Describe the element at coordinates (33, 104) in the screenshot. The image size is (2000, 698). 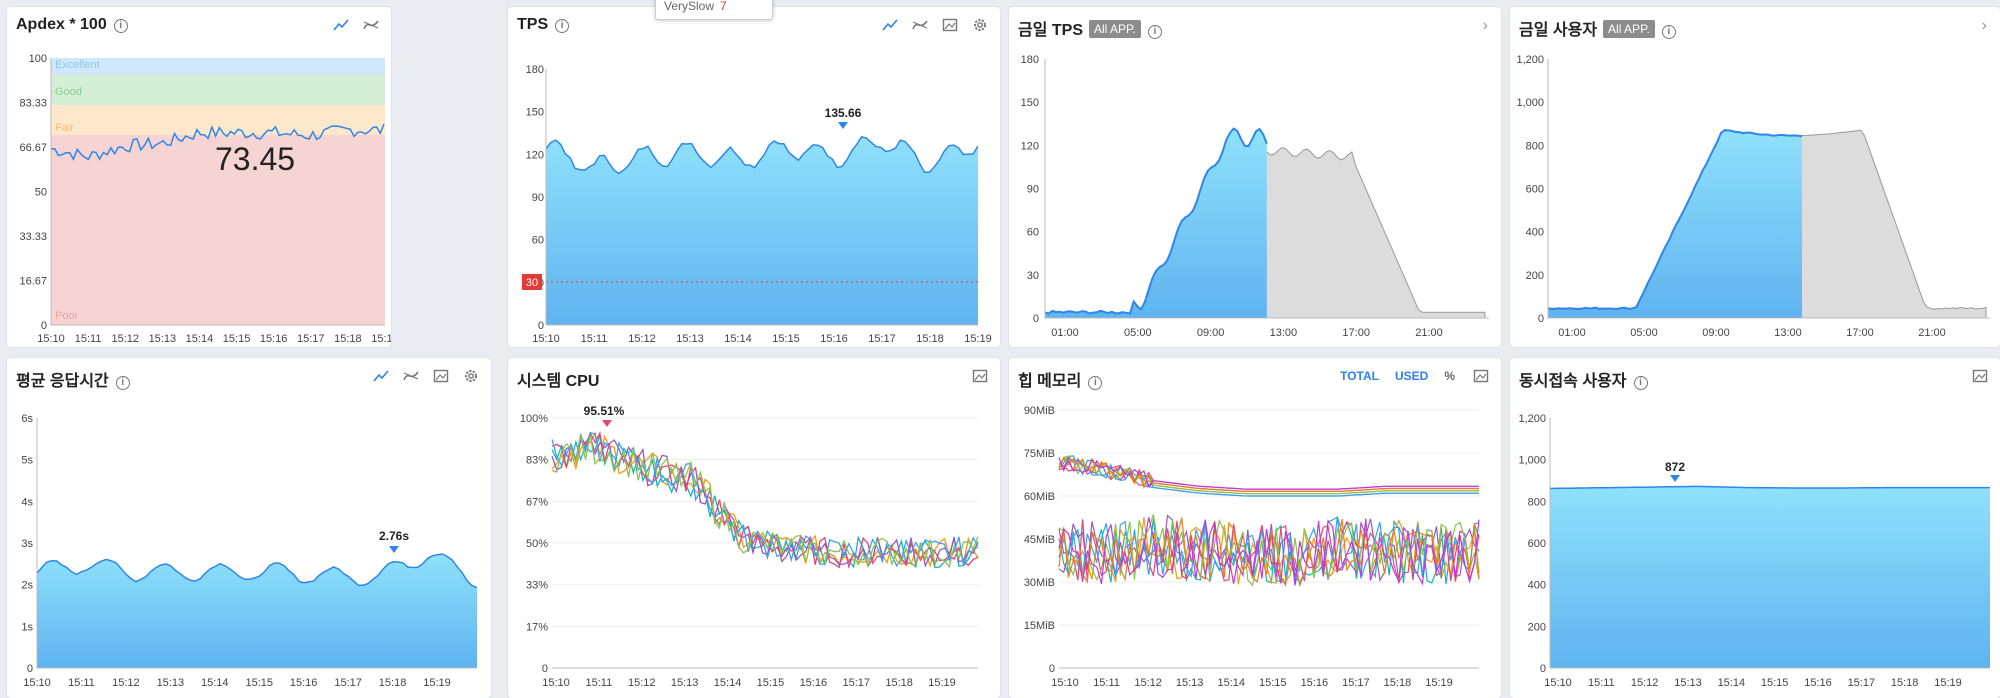
I see `y-tick-label: 83.33` at that location.